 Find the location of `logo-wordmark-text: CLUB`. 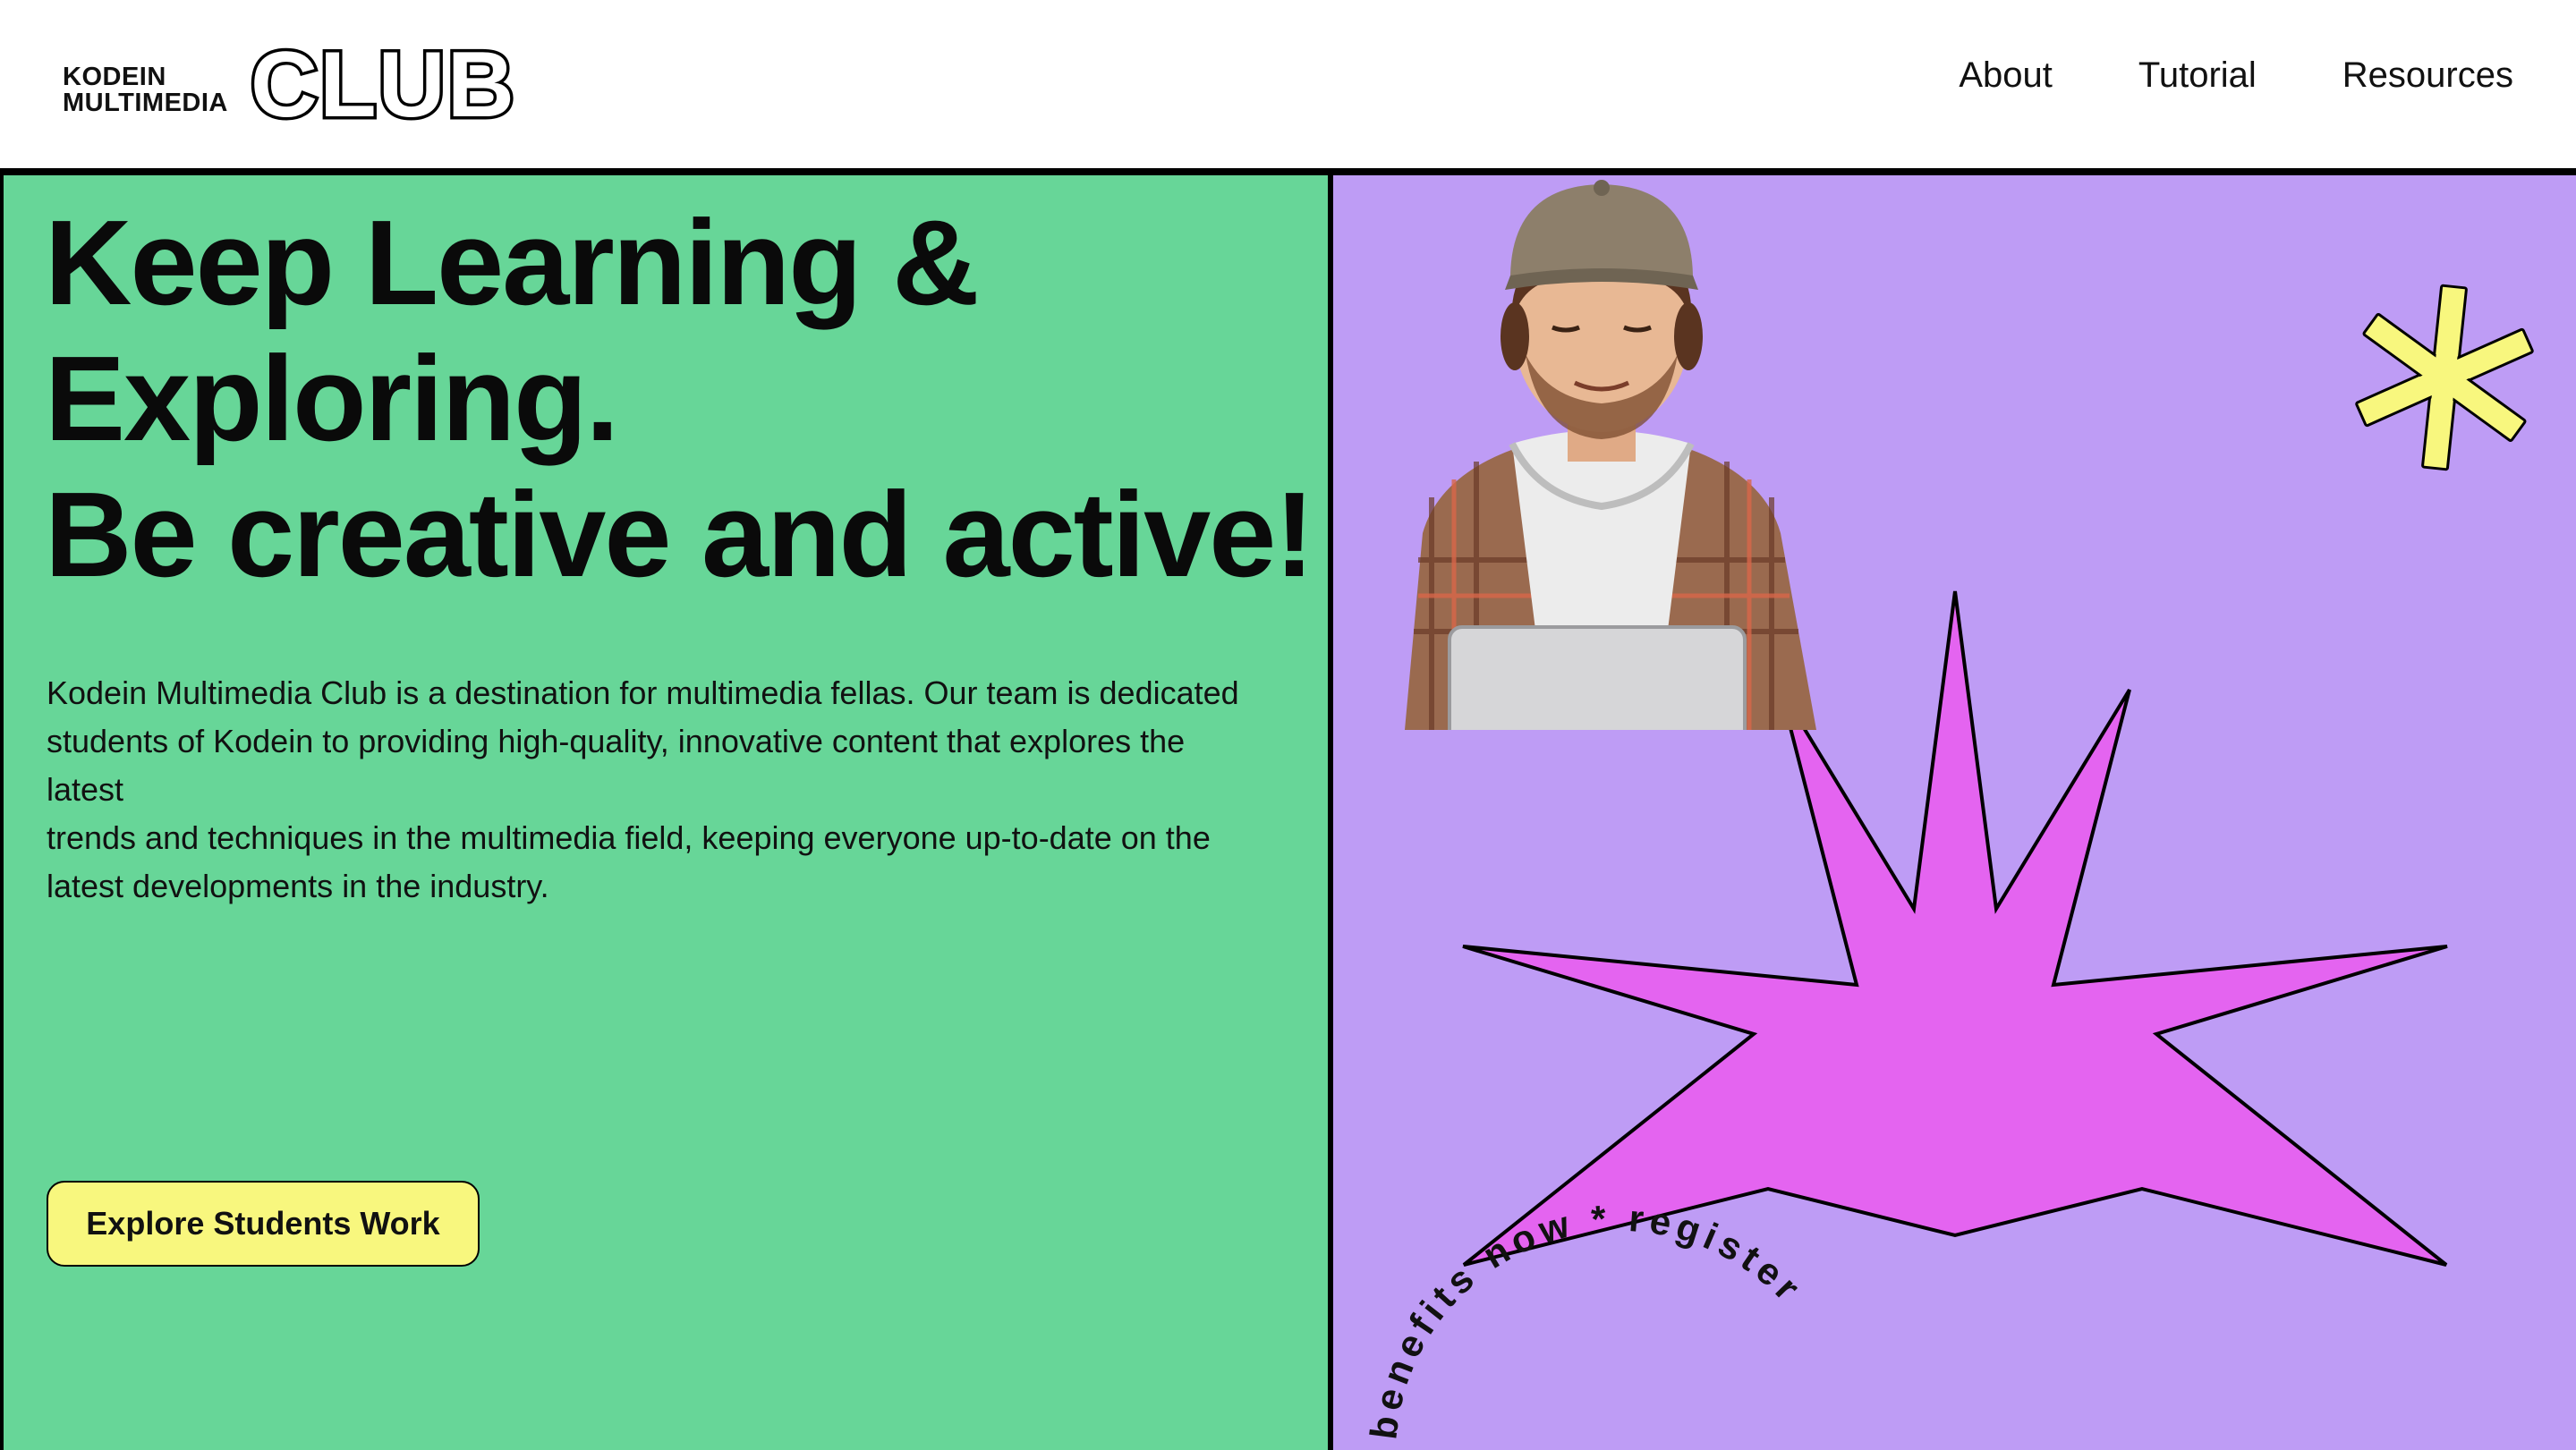

logo-wordmark-text: CLUB is located at coordinates (383, 83).